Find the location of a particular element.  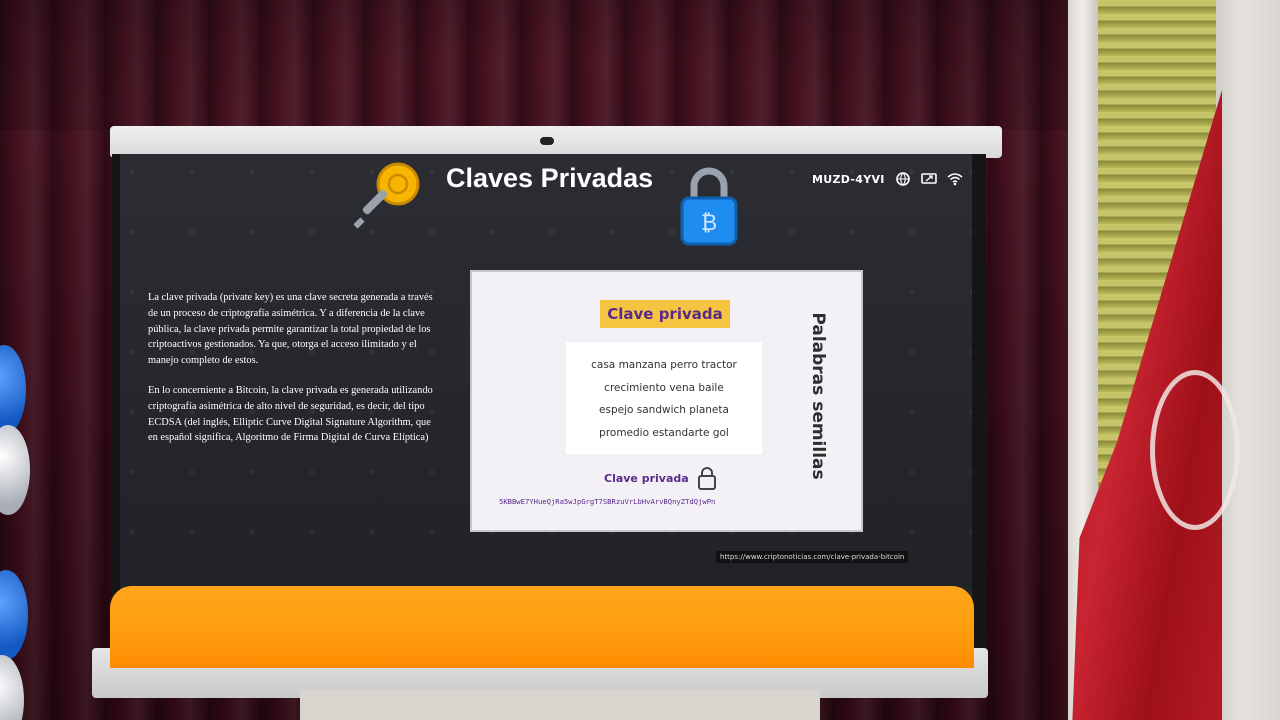

side-wall is located at coordinates (1248, 360).